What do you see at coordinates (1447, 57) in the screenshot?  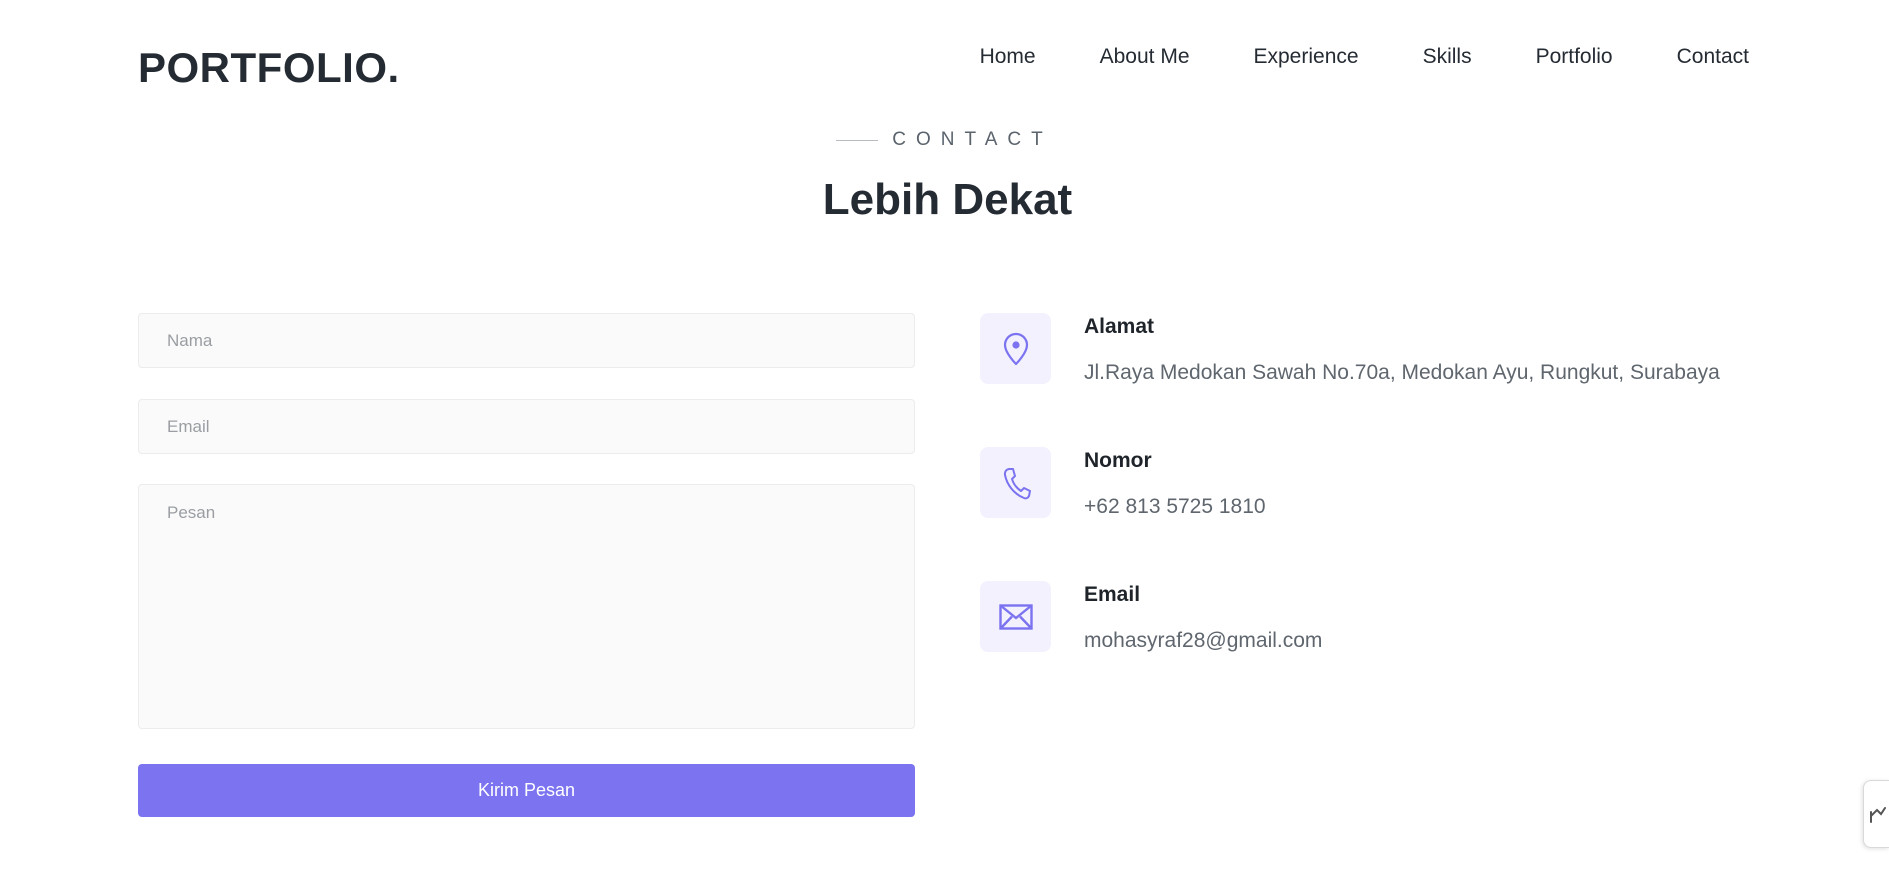 I see `nav-item-skills: Skills` at bounding box center [1447, 57].